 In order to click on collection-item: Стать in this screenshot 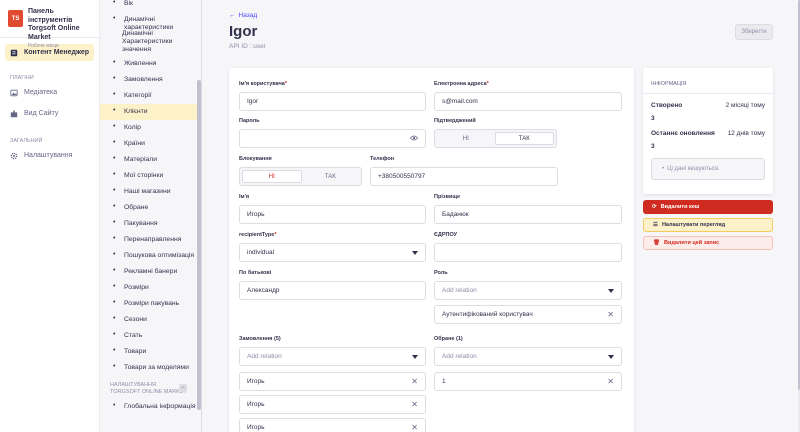, I will do `click(150, 336)`.